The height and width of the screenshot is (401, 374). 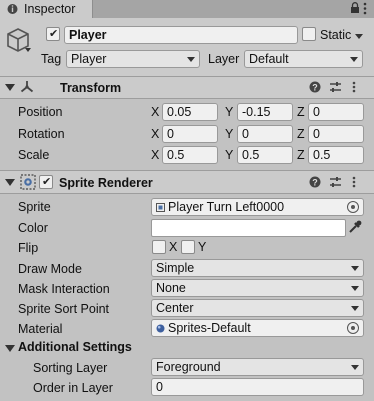 What do you see at coordinates (257, 387) in the screenshot?
I see `order-in-layer-field: 0` at bounding box center [257, 387].